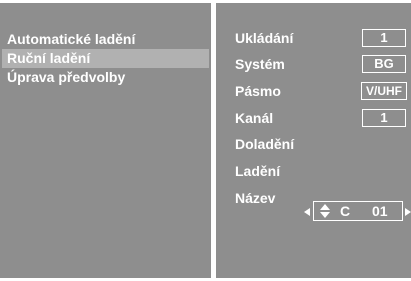  What do you see at coordinates (258, 91) in the screenshot?
I see `band-label: Pásmo` at bounding box center [258, 91].